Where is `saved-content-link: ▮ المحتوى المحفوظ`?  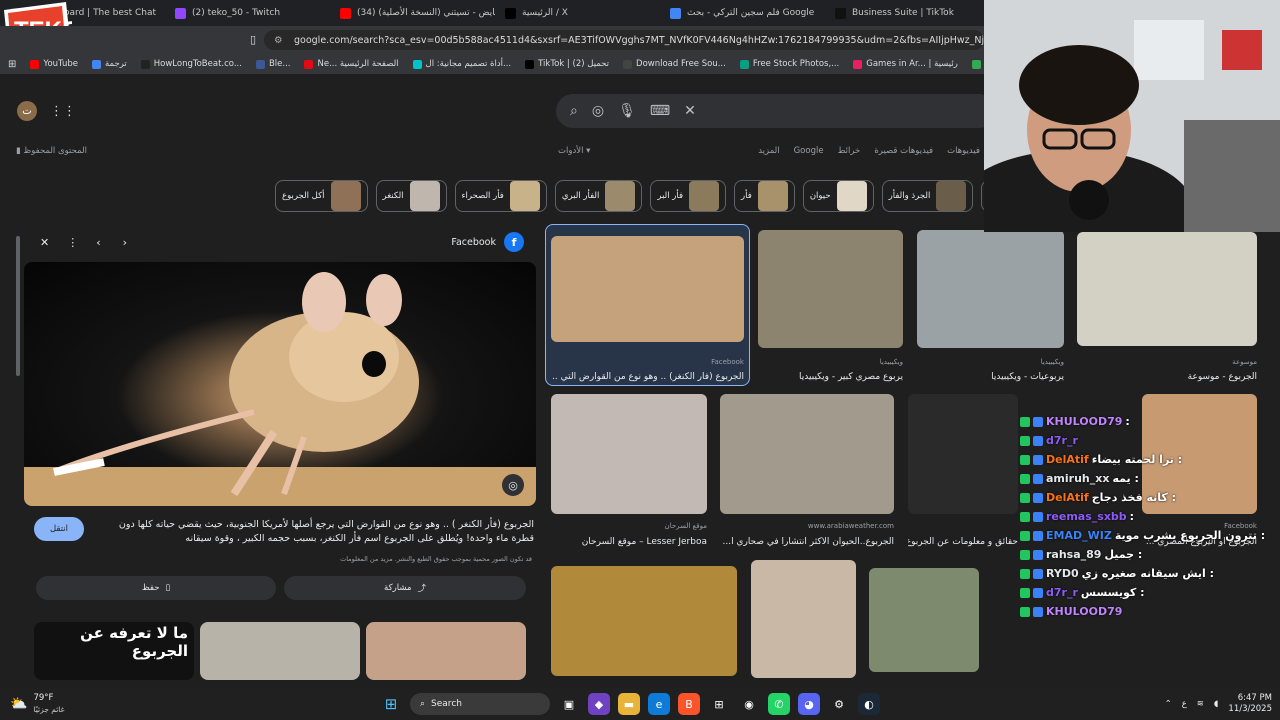
saved-content-link: ▮ المحتوى المحفوظ is located at coordinates (51, 151).